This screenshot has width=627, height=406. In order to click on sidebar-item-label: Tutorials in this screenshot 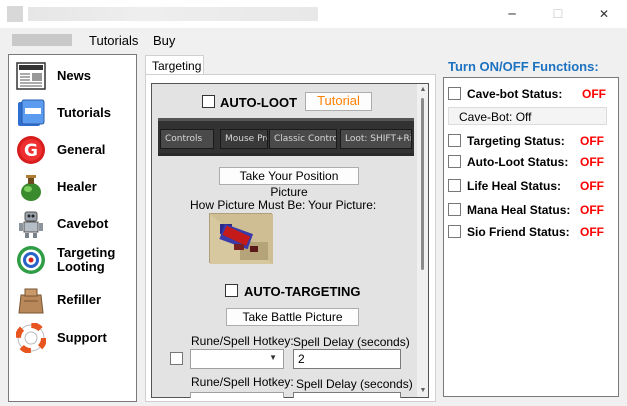, I will do `click(84, 112)`.